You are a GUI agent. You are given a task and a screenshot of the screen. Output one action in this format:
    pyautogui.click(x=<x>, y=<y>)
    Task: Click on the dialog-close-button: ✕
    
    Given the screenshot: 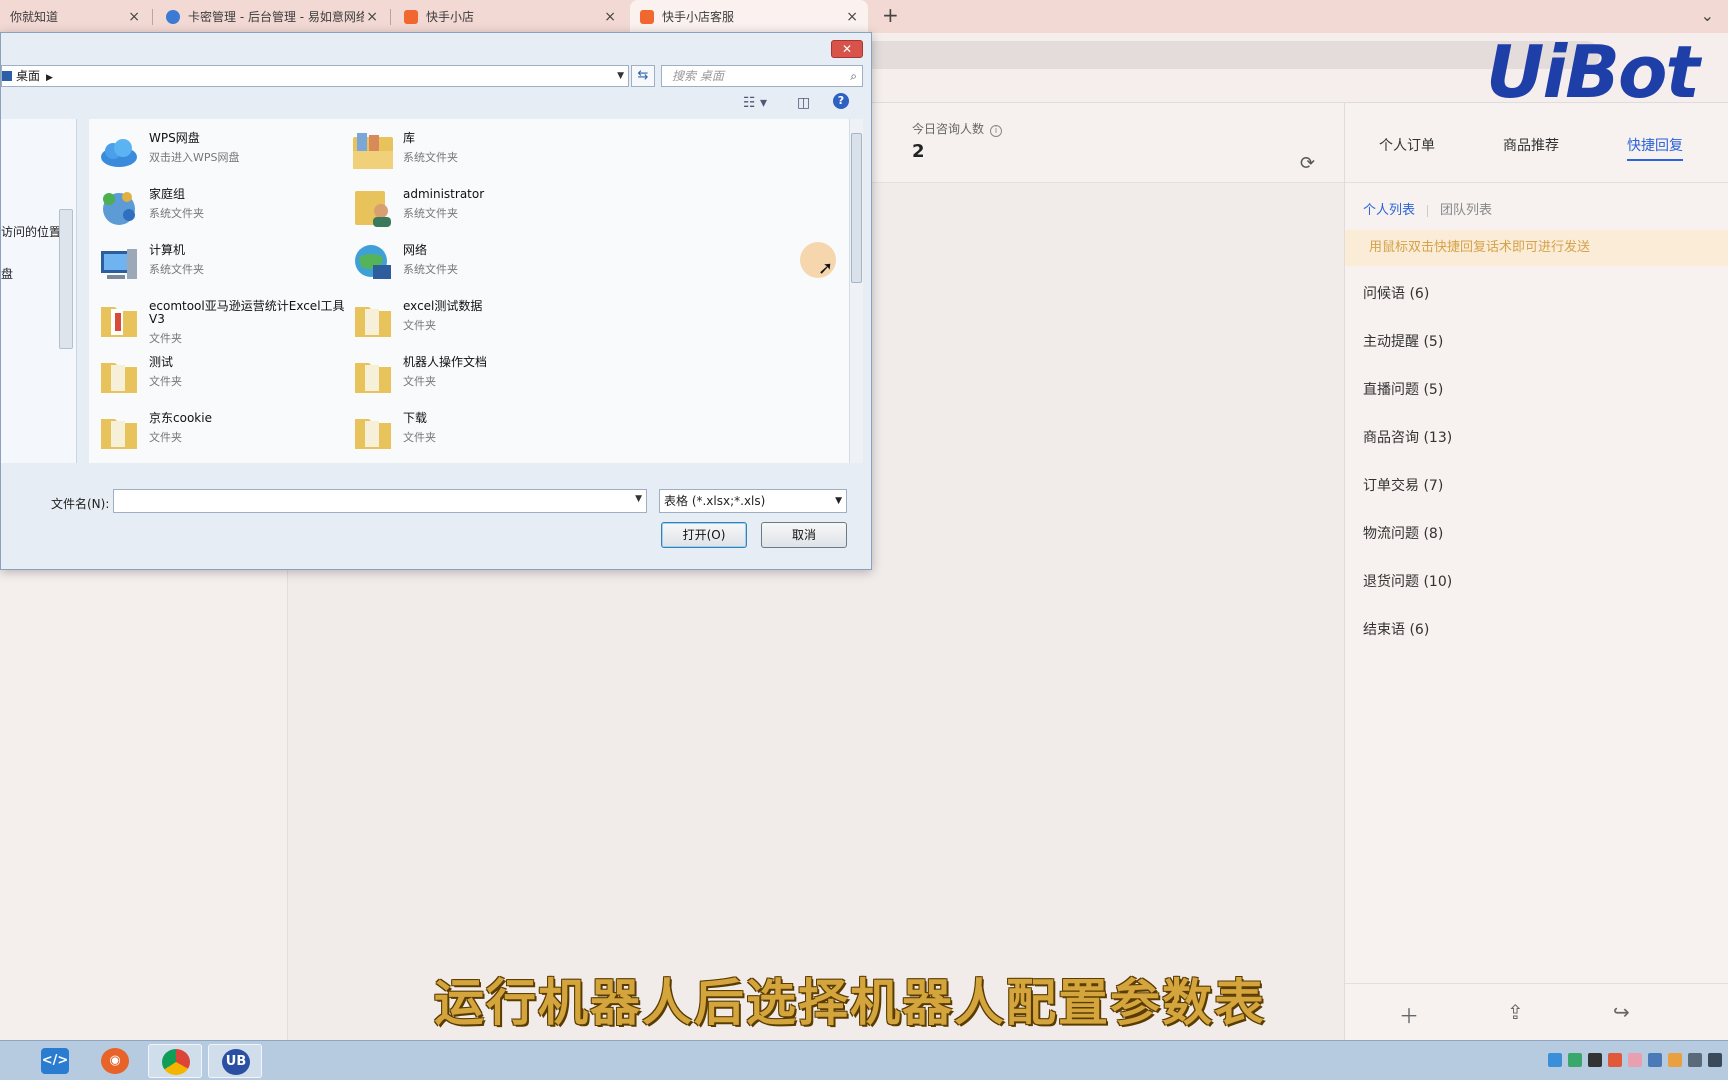 What is the action you would take?
    pyautogui.click(x=847, y=49)
    